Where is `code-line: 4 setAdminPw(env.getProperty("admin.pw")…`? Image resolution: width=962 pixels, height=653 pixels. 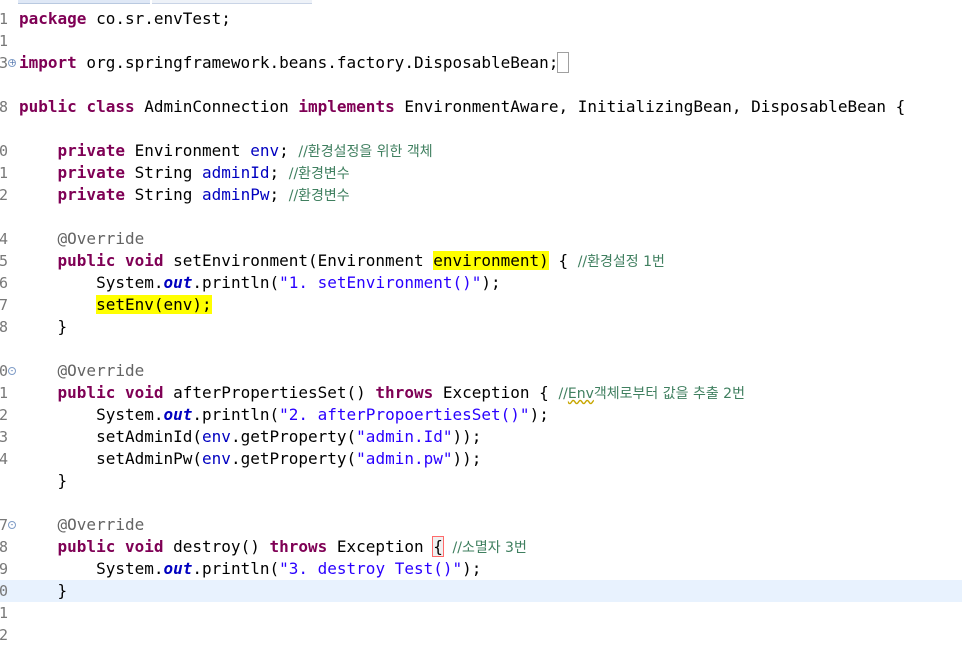
code-line: 4 setAdminPw(env.getProperty("admin.pw")… is located at coordinates (481, 459).